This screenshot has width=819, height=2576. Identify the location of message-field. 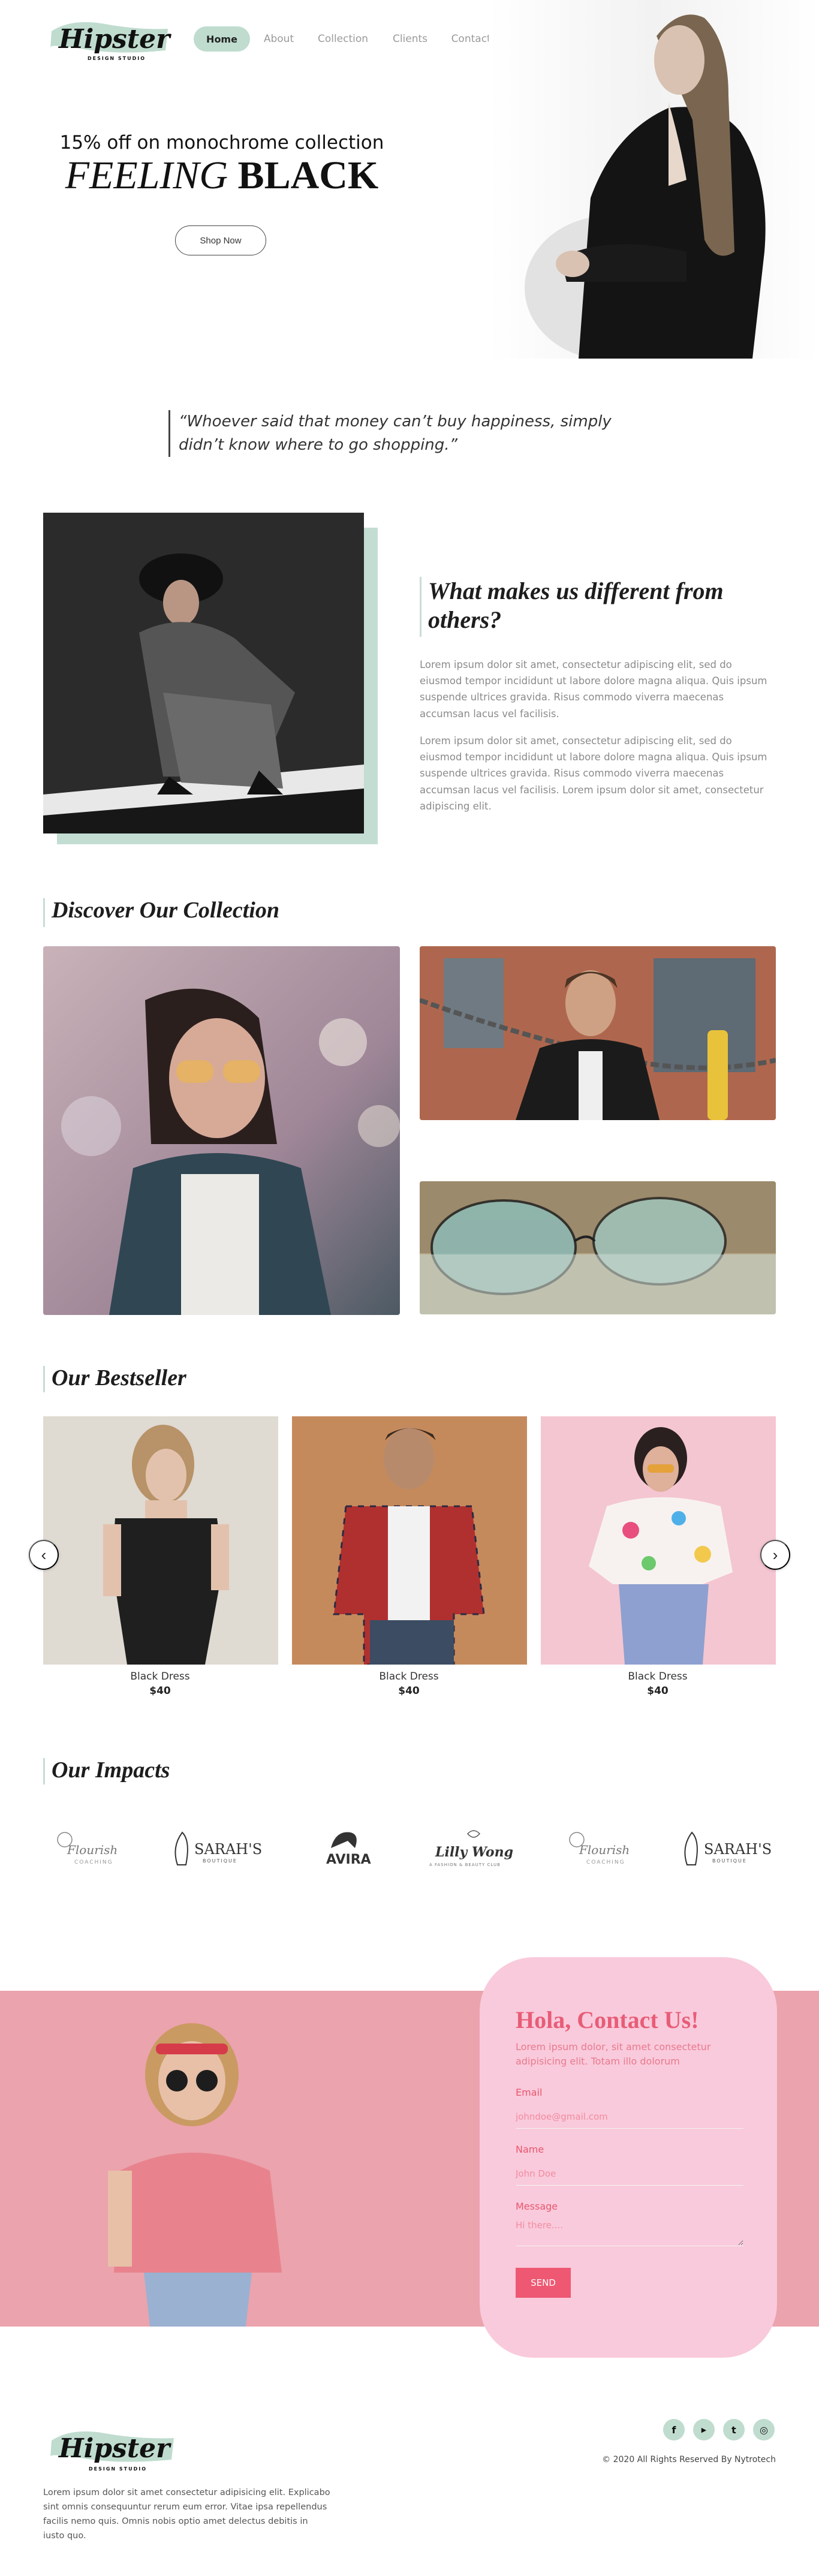
(629, 2233).